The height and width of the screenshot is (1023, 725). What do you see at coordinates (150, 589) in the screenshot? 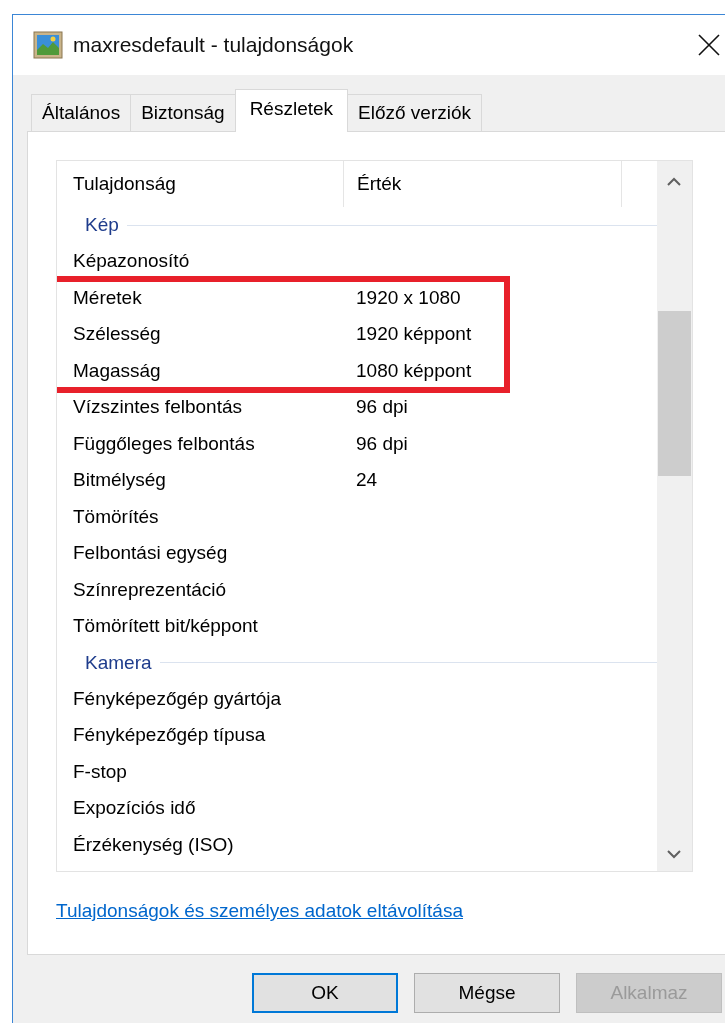
I see `property-name: Színreprezentáció` at bounding box center [150, 589].